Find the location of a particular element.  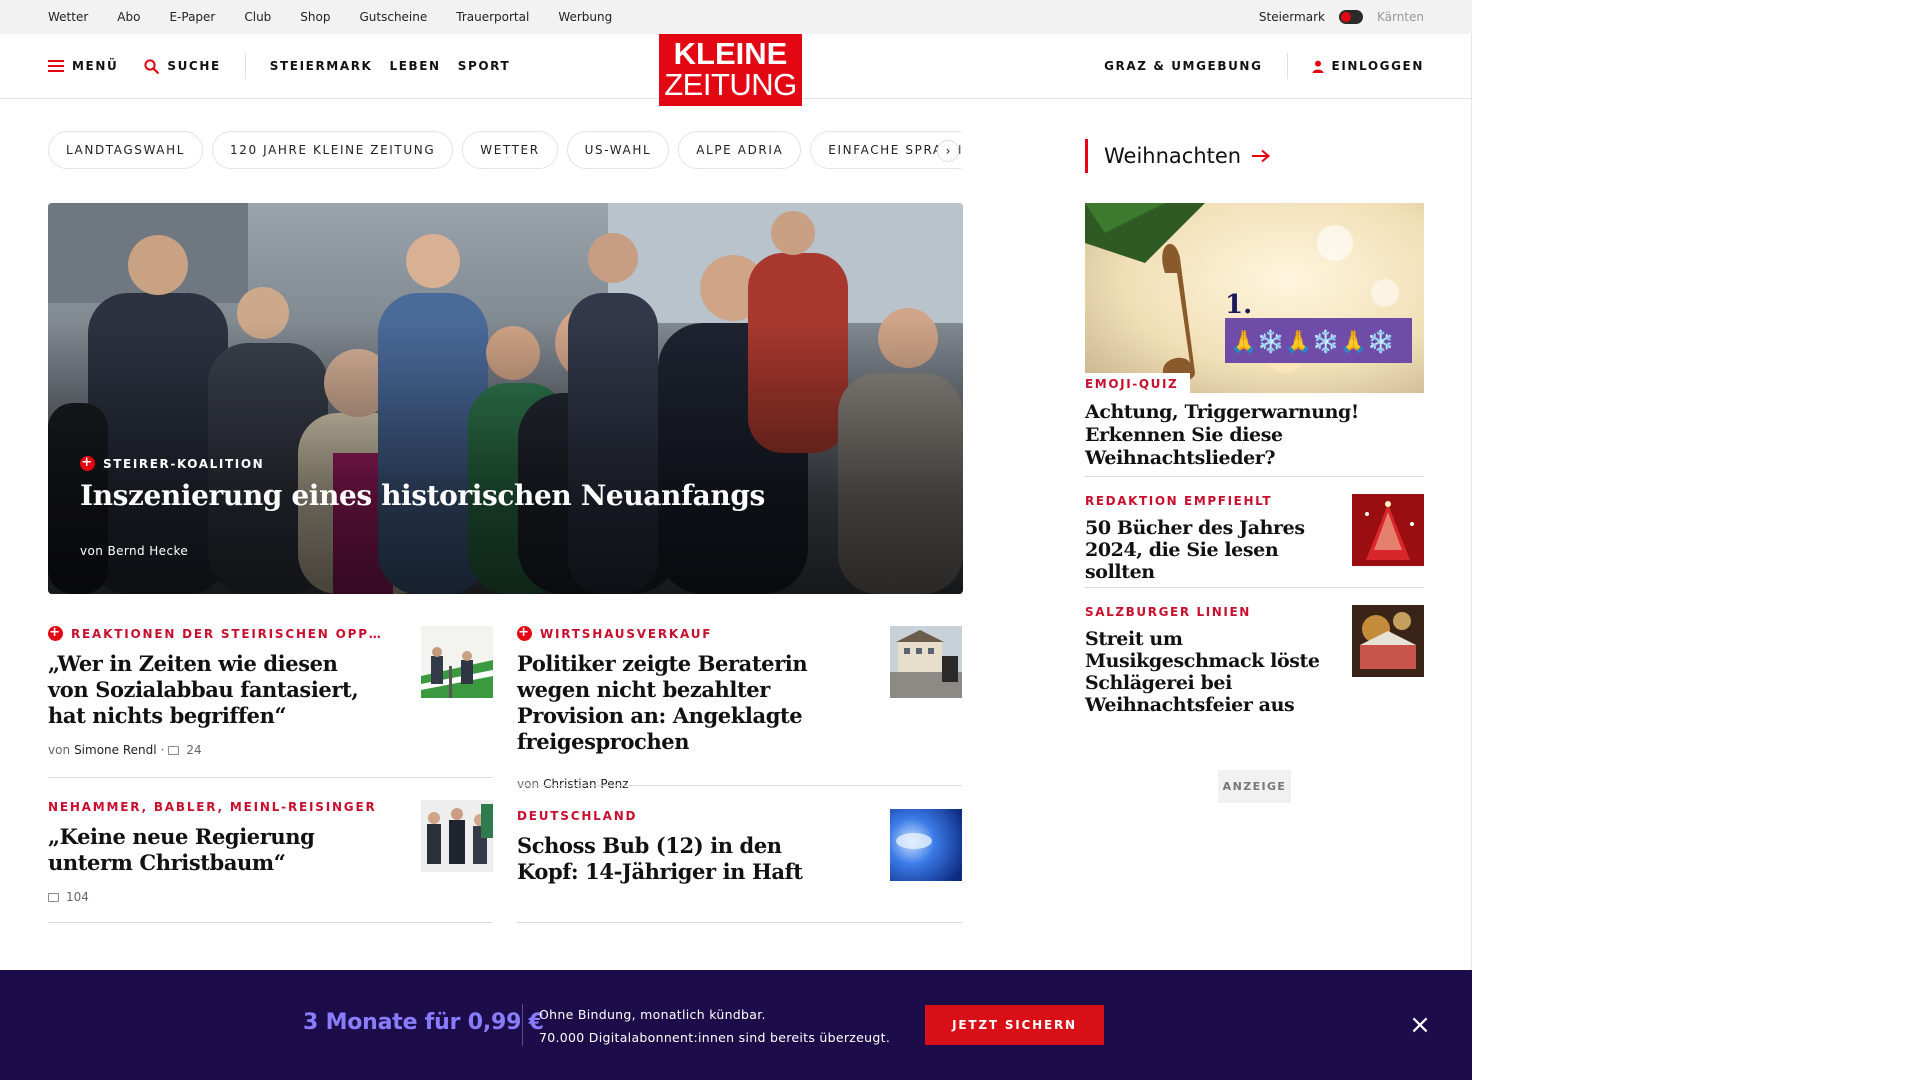

topic-chip-120-jahre: 120 JAHRE KLEINE ZEITUNG is located at coordinates (333, 150).